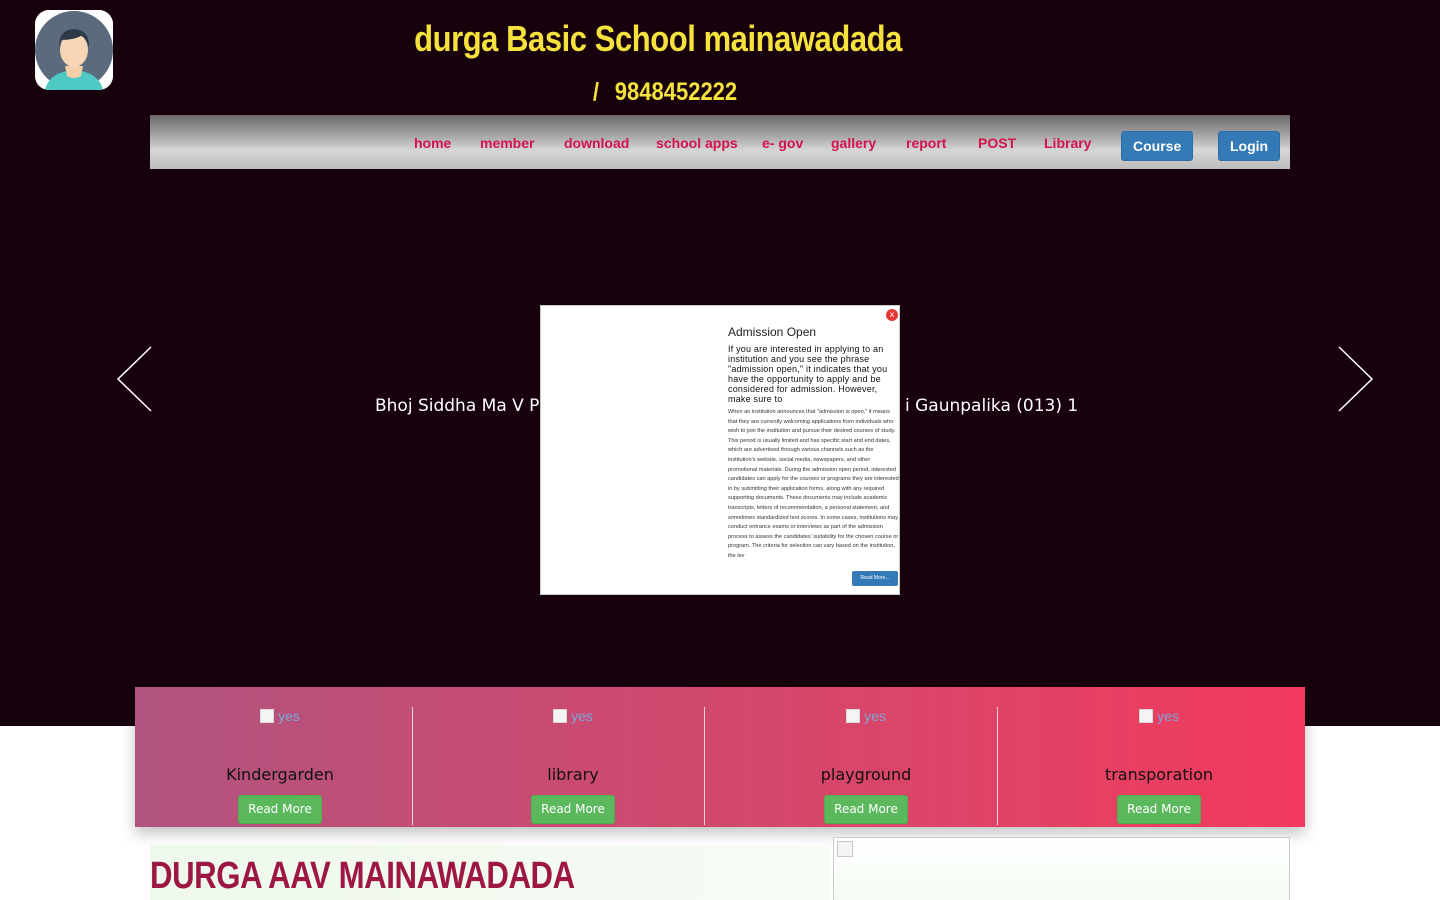  Describe the element at coordinates (596, 143) in the screenshot. I see `nav-link-download: download` at that location.